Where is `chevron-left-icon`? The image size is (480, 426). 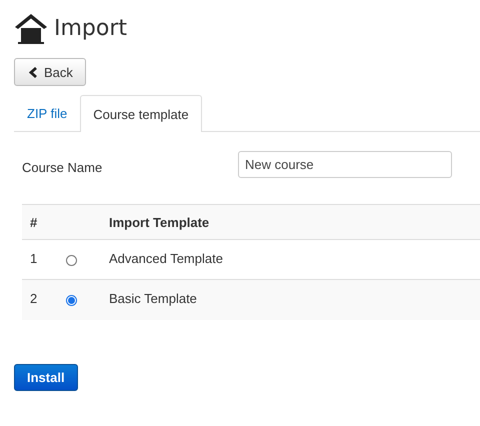
chevron-left-icon is located at coordinates (33, 72).